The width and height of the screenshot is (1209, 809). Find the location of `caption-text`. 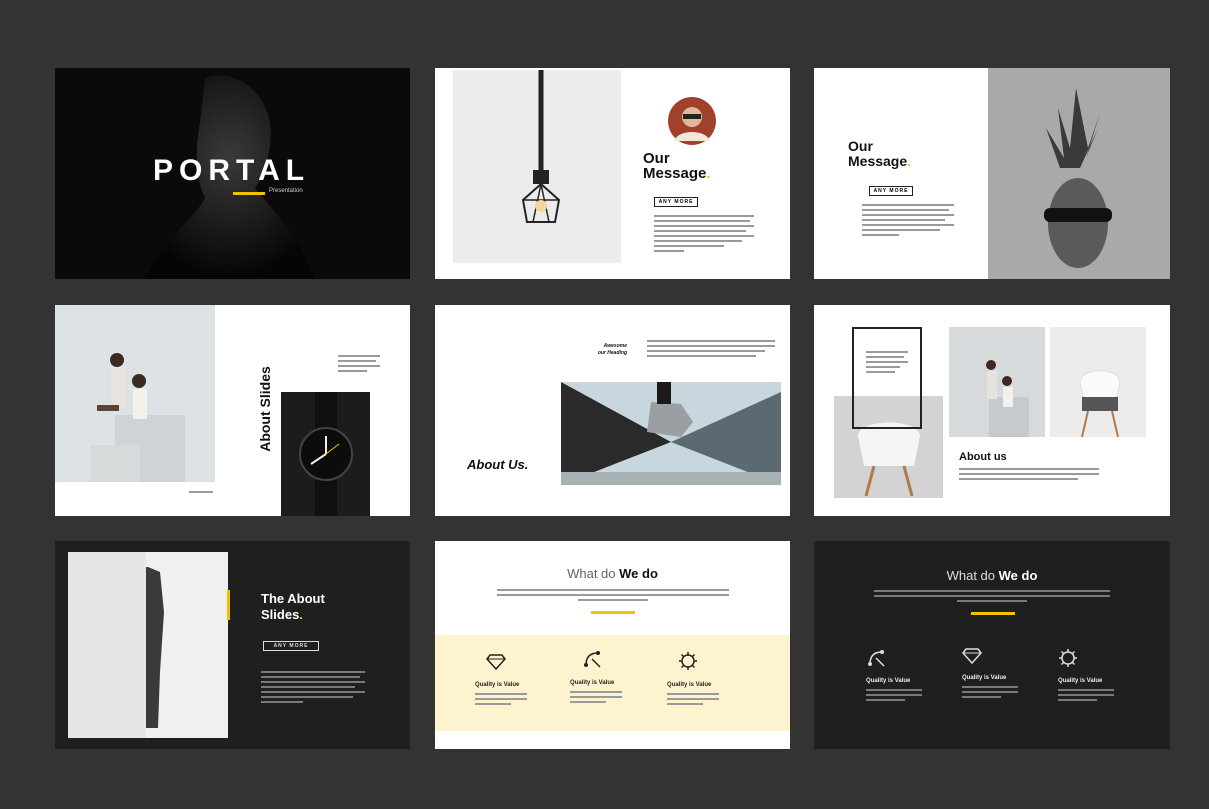

caption-text is located at coordinates (201, 492).